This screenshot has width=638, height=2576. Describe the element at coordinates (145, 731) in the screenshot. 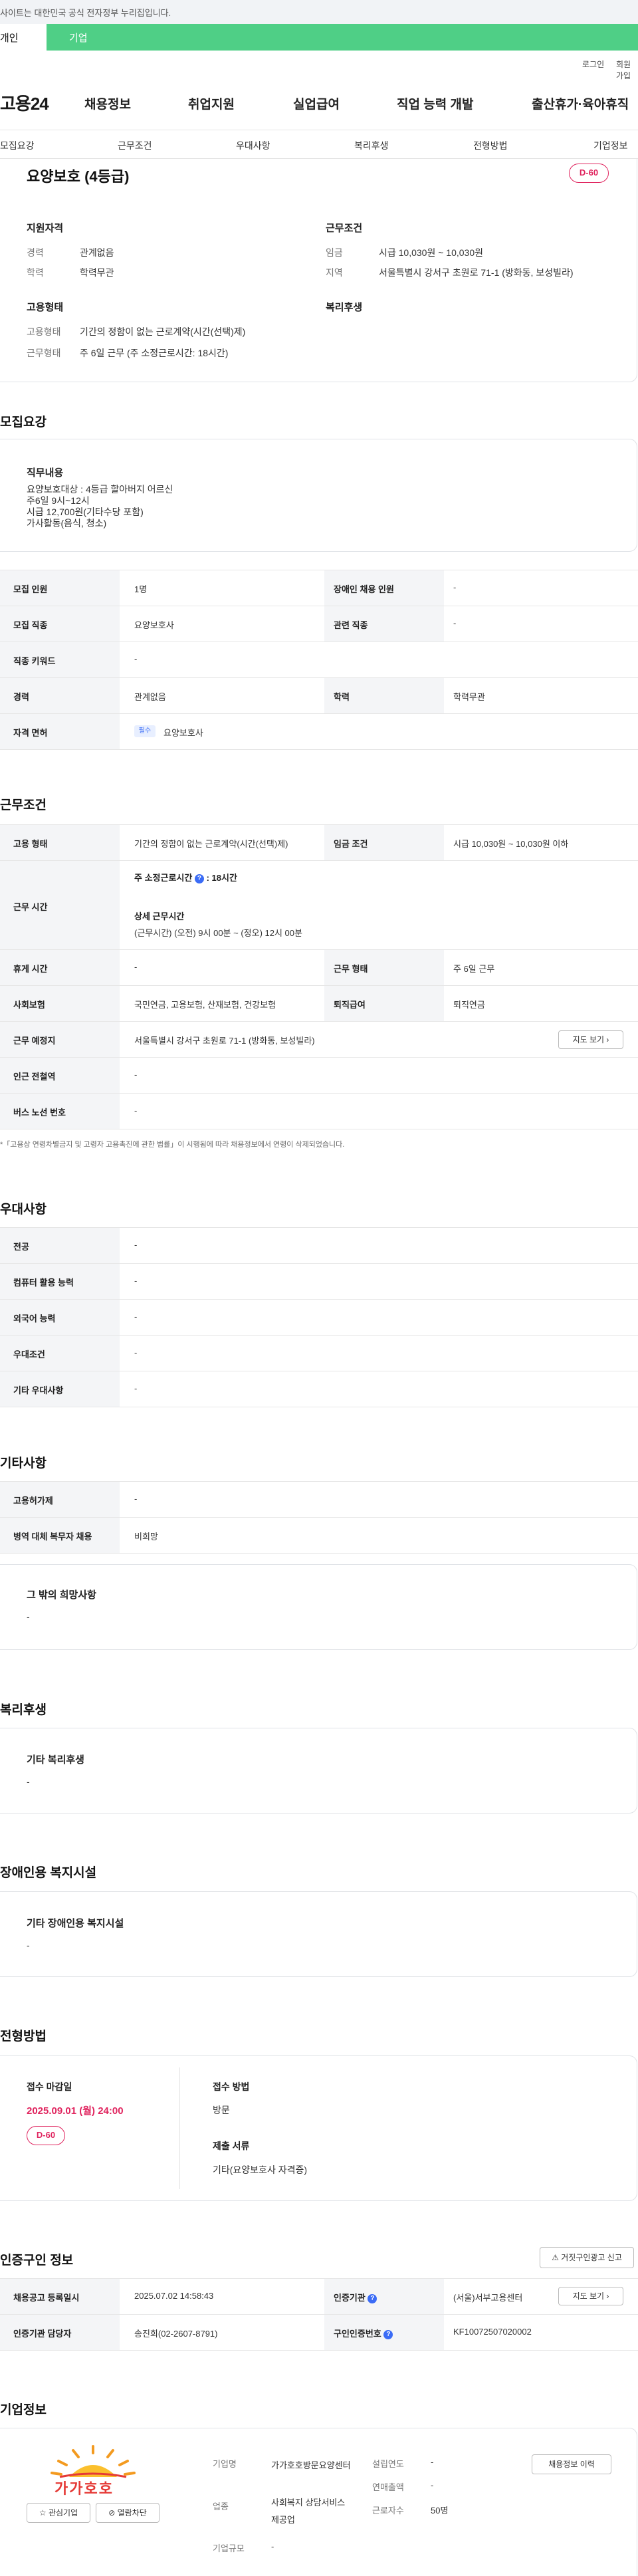

I see `required-chip: 필수` at that location.